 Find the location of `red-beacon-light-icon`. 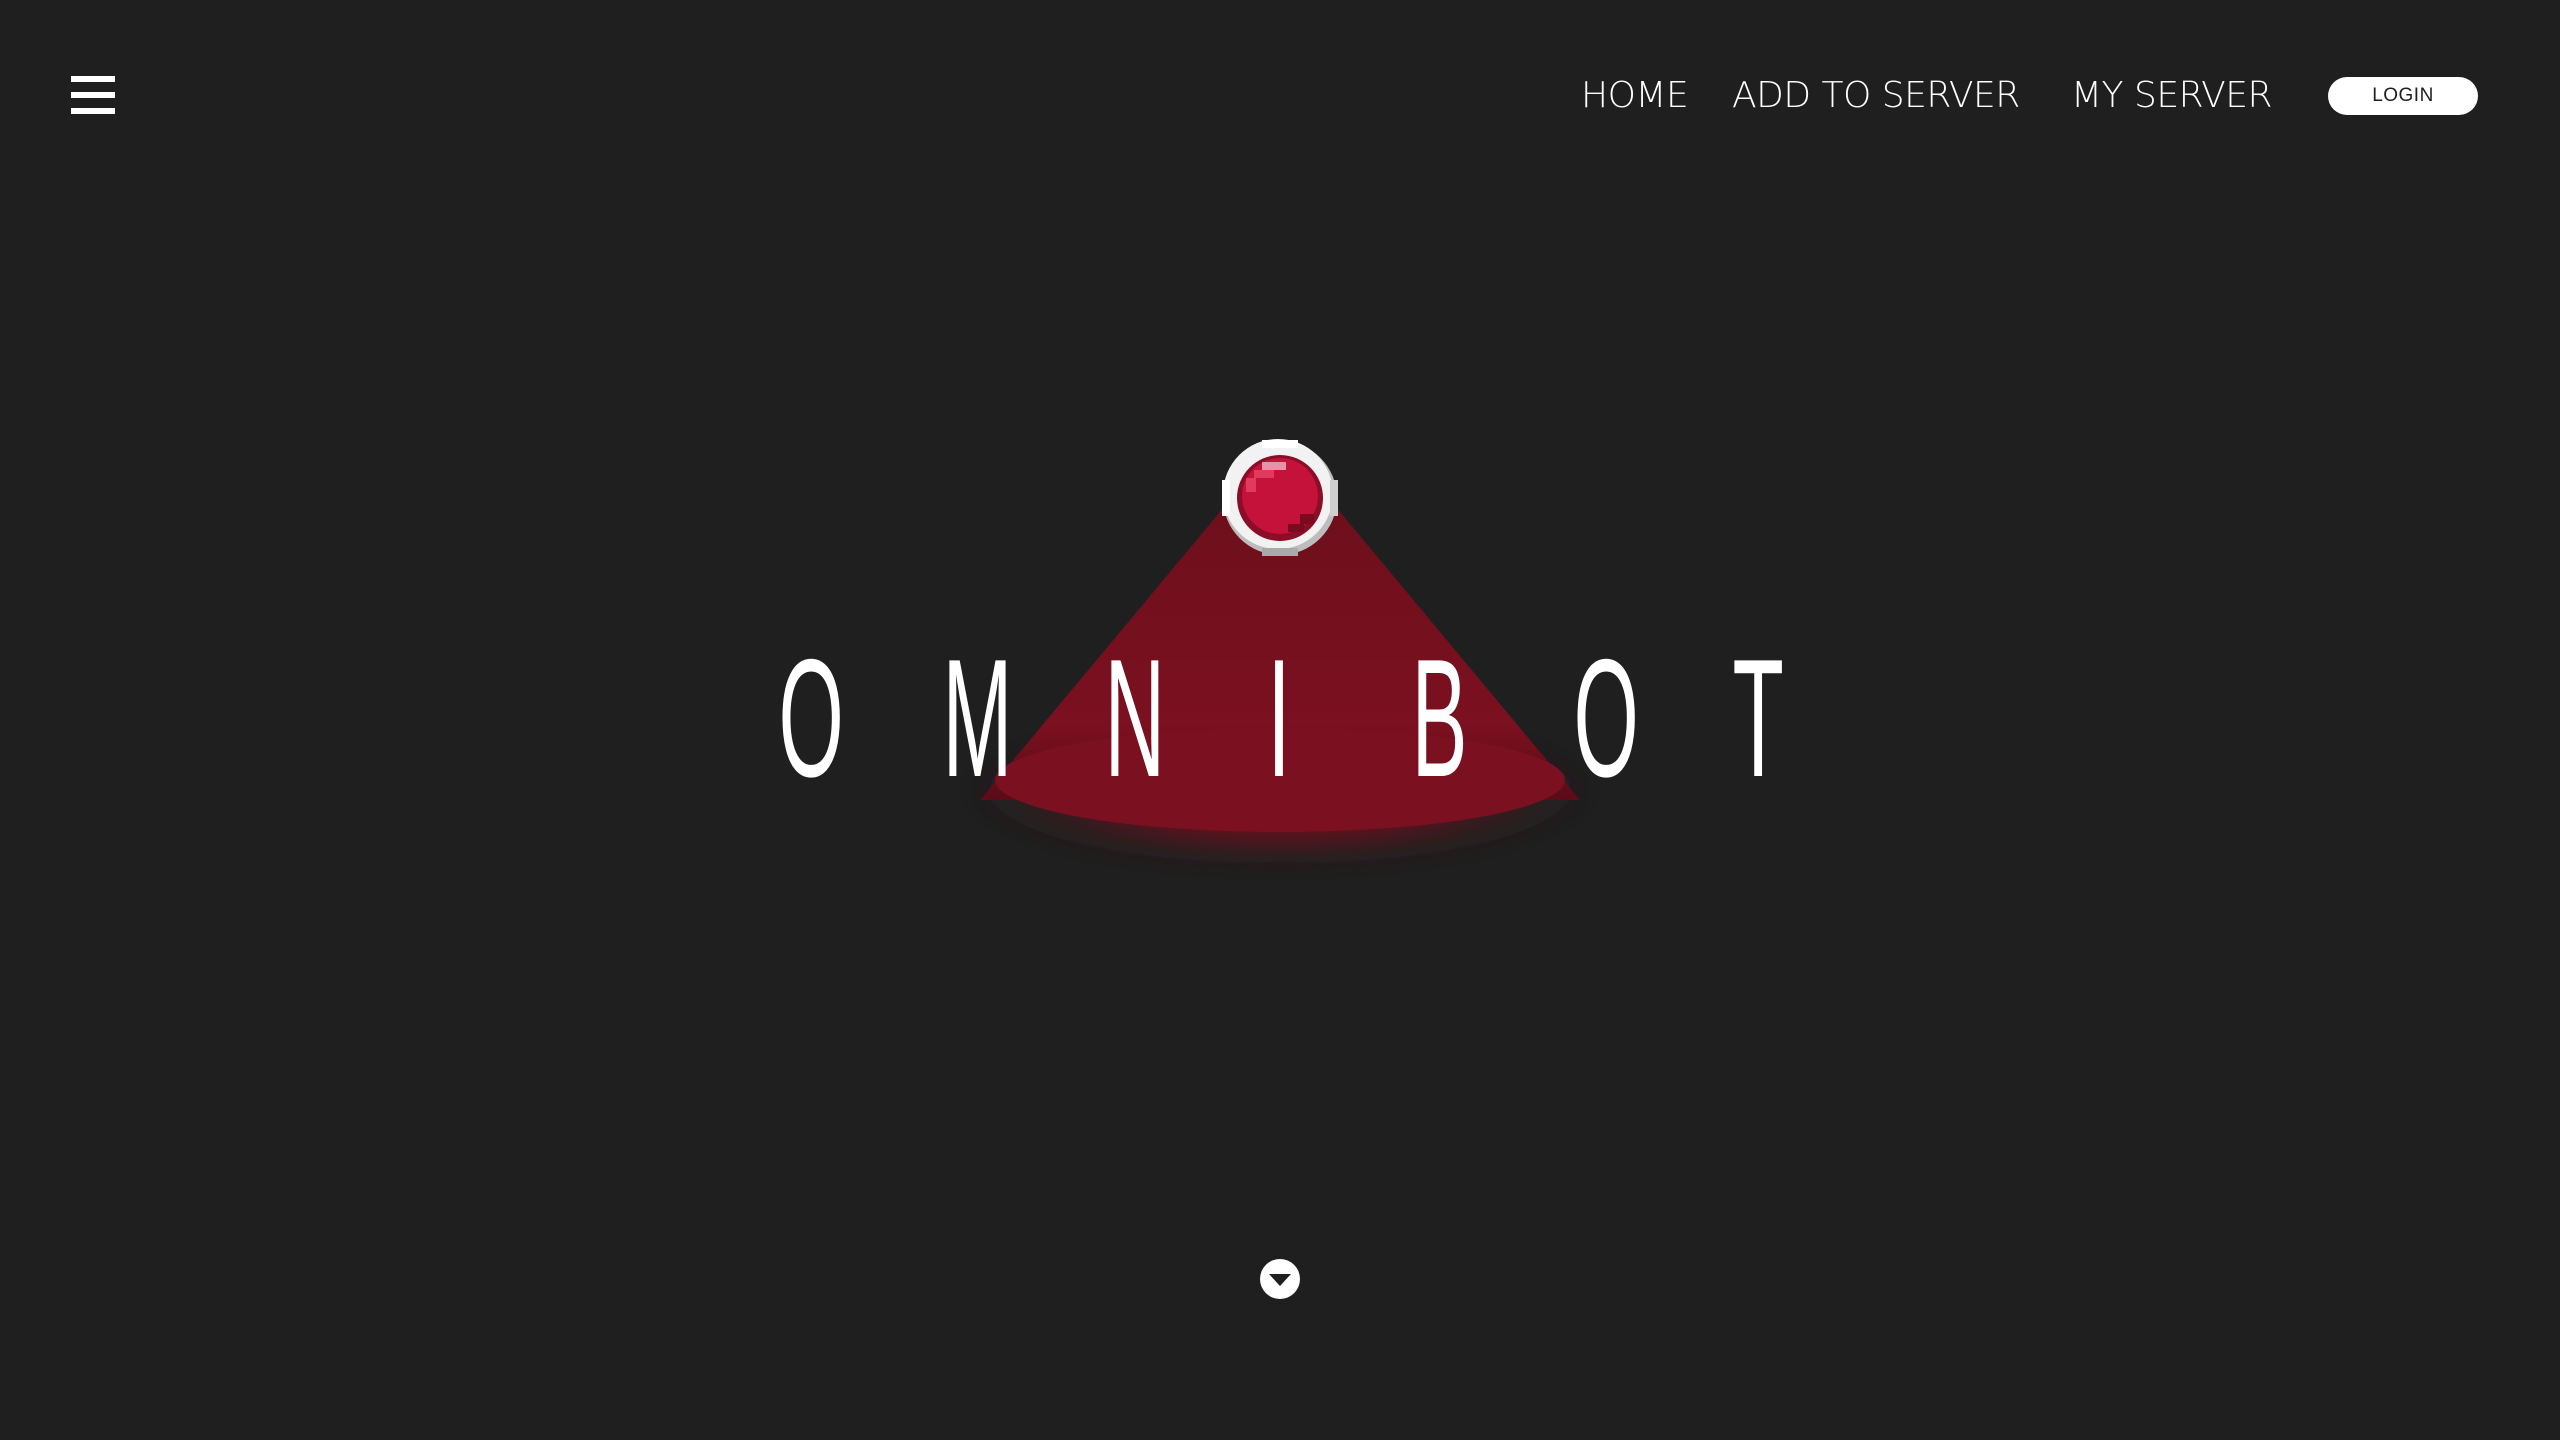

red-beacon-light-icon is located at coordinates (1280, 497).